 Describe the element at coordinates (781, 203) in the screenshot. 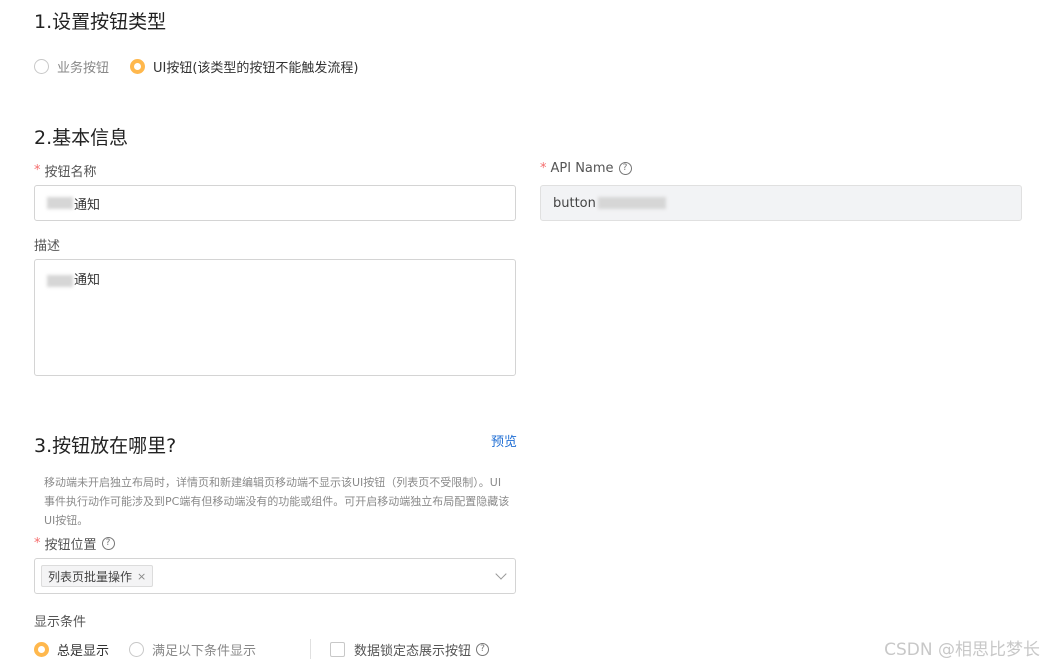

I see `api-name-input: button` at that location.